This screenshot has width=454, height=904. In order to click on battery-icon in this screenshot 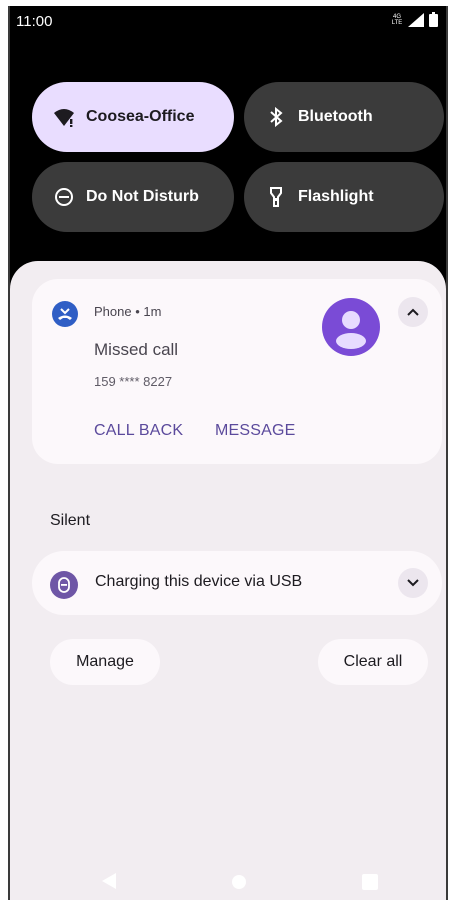, I will do `click(433, 19)`.